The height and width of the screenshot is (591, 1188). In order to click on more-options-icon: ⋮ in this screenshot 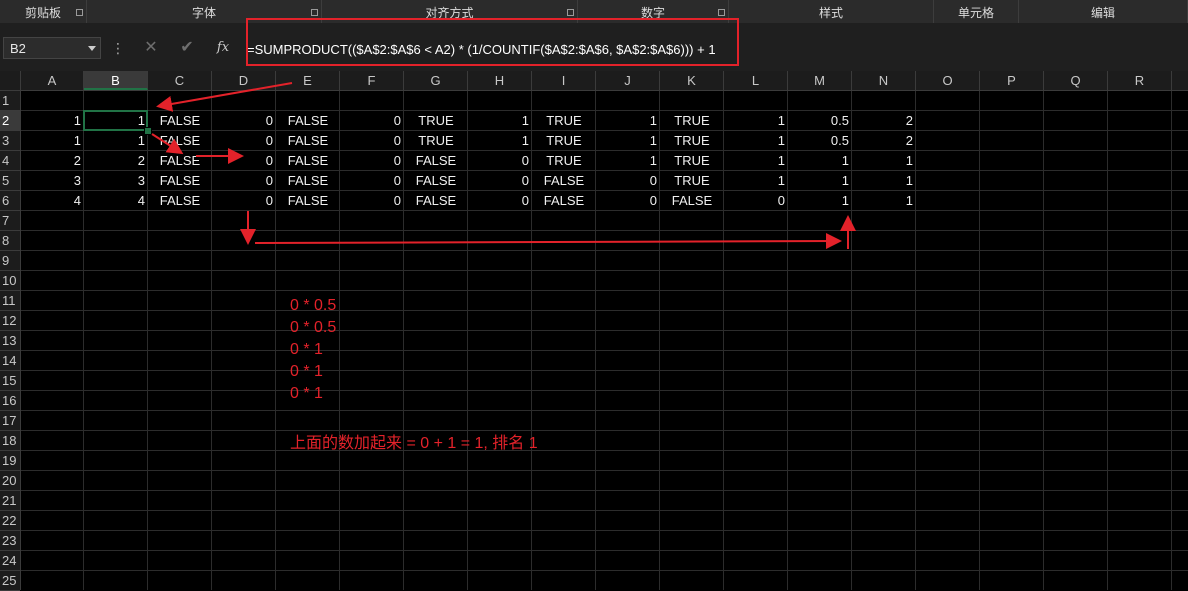, I will do `click(118, 48)`.